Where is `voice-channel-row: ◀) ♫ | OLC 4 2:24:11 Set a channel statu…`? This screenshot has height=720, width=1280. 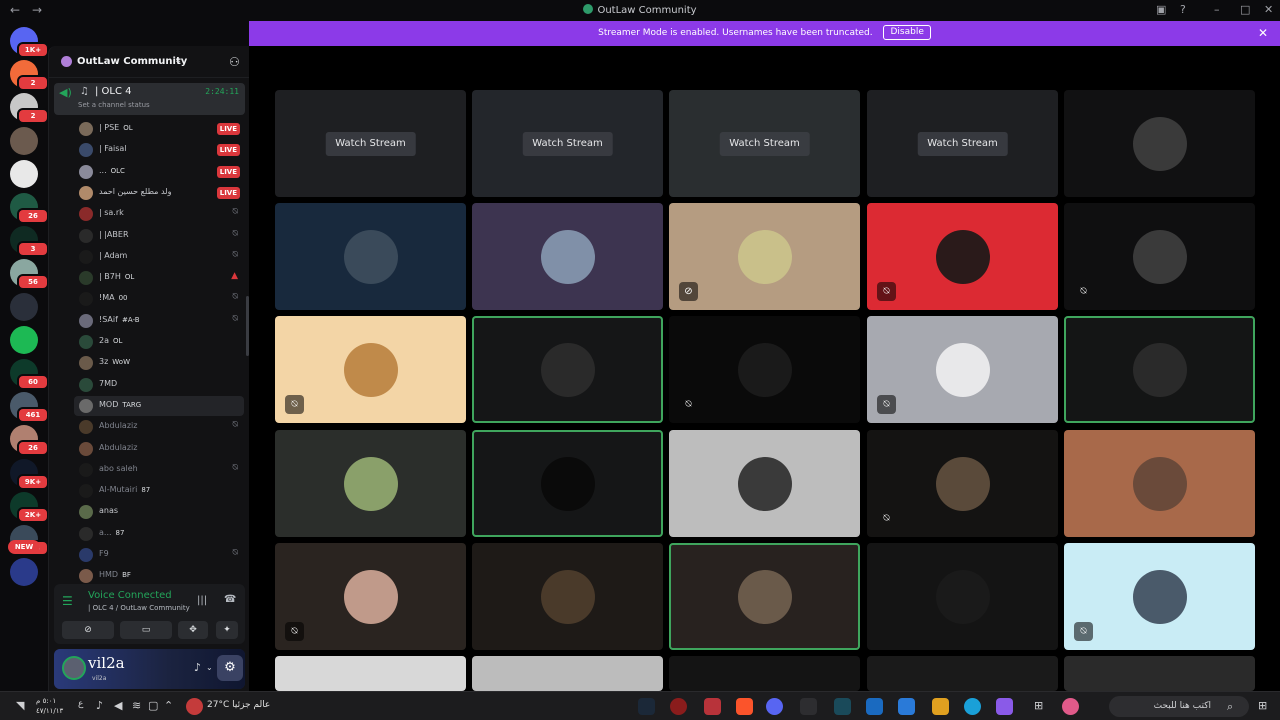 voice-channel-row: ◀) ♫ | OLC 4 2:24:11 Set a channel statu… is located at coordinates (149, 99).